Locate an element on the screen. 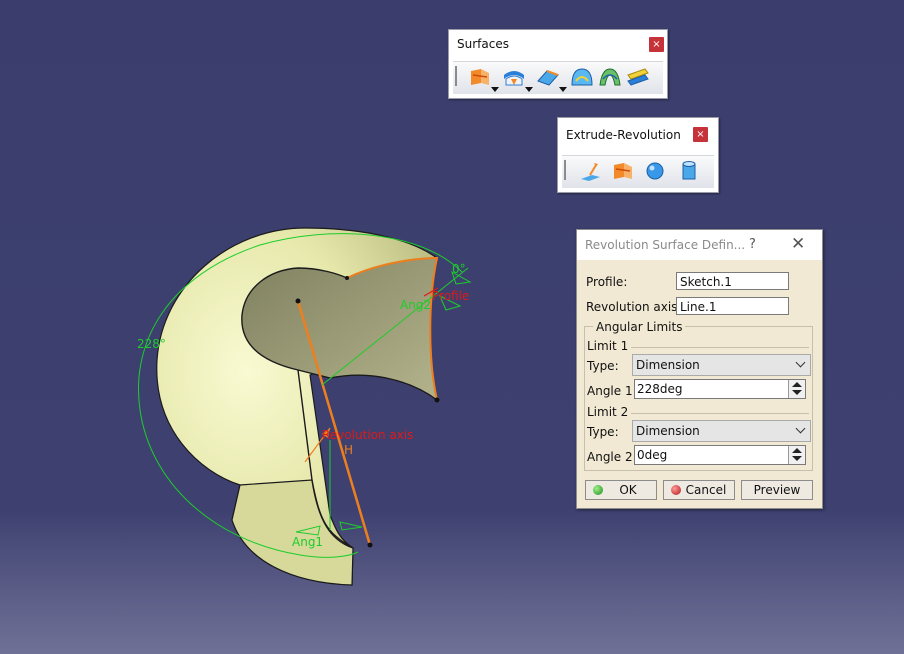  limit2-separator is located at coordinates (720, 413).